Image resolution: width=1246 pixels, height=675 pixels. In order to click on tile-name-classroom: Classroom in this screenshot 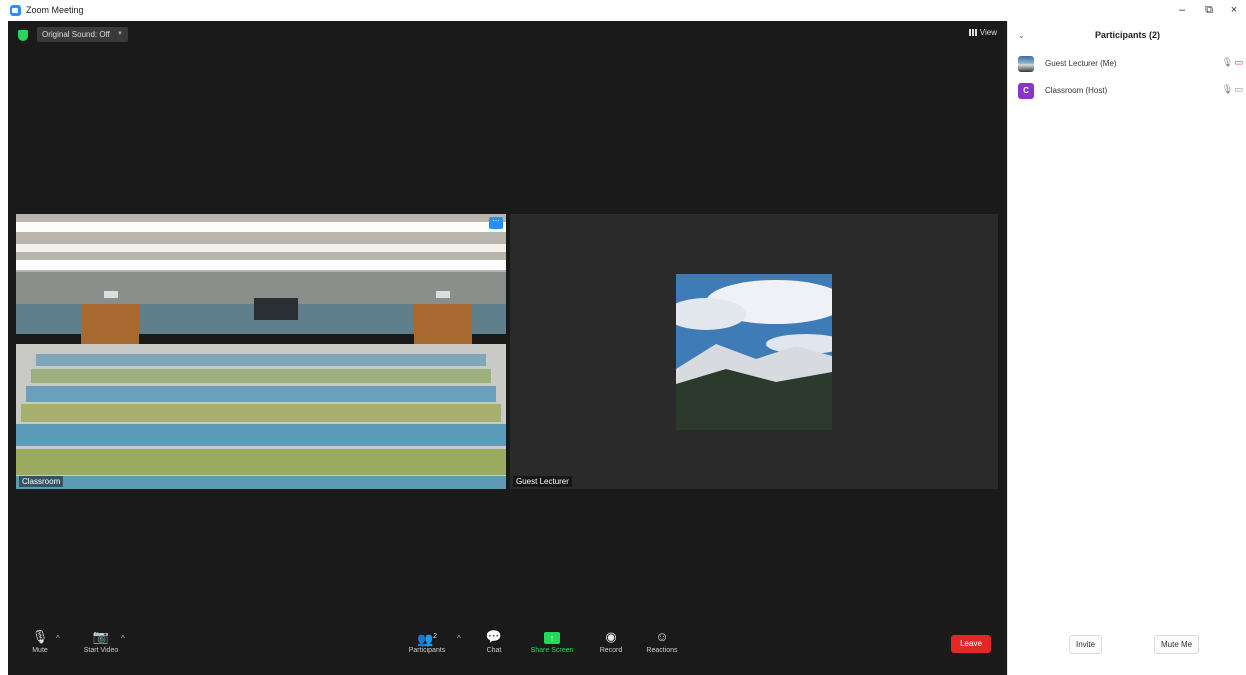, I will do `click(41, 481)`.